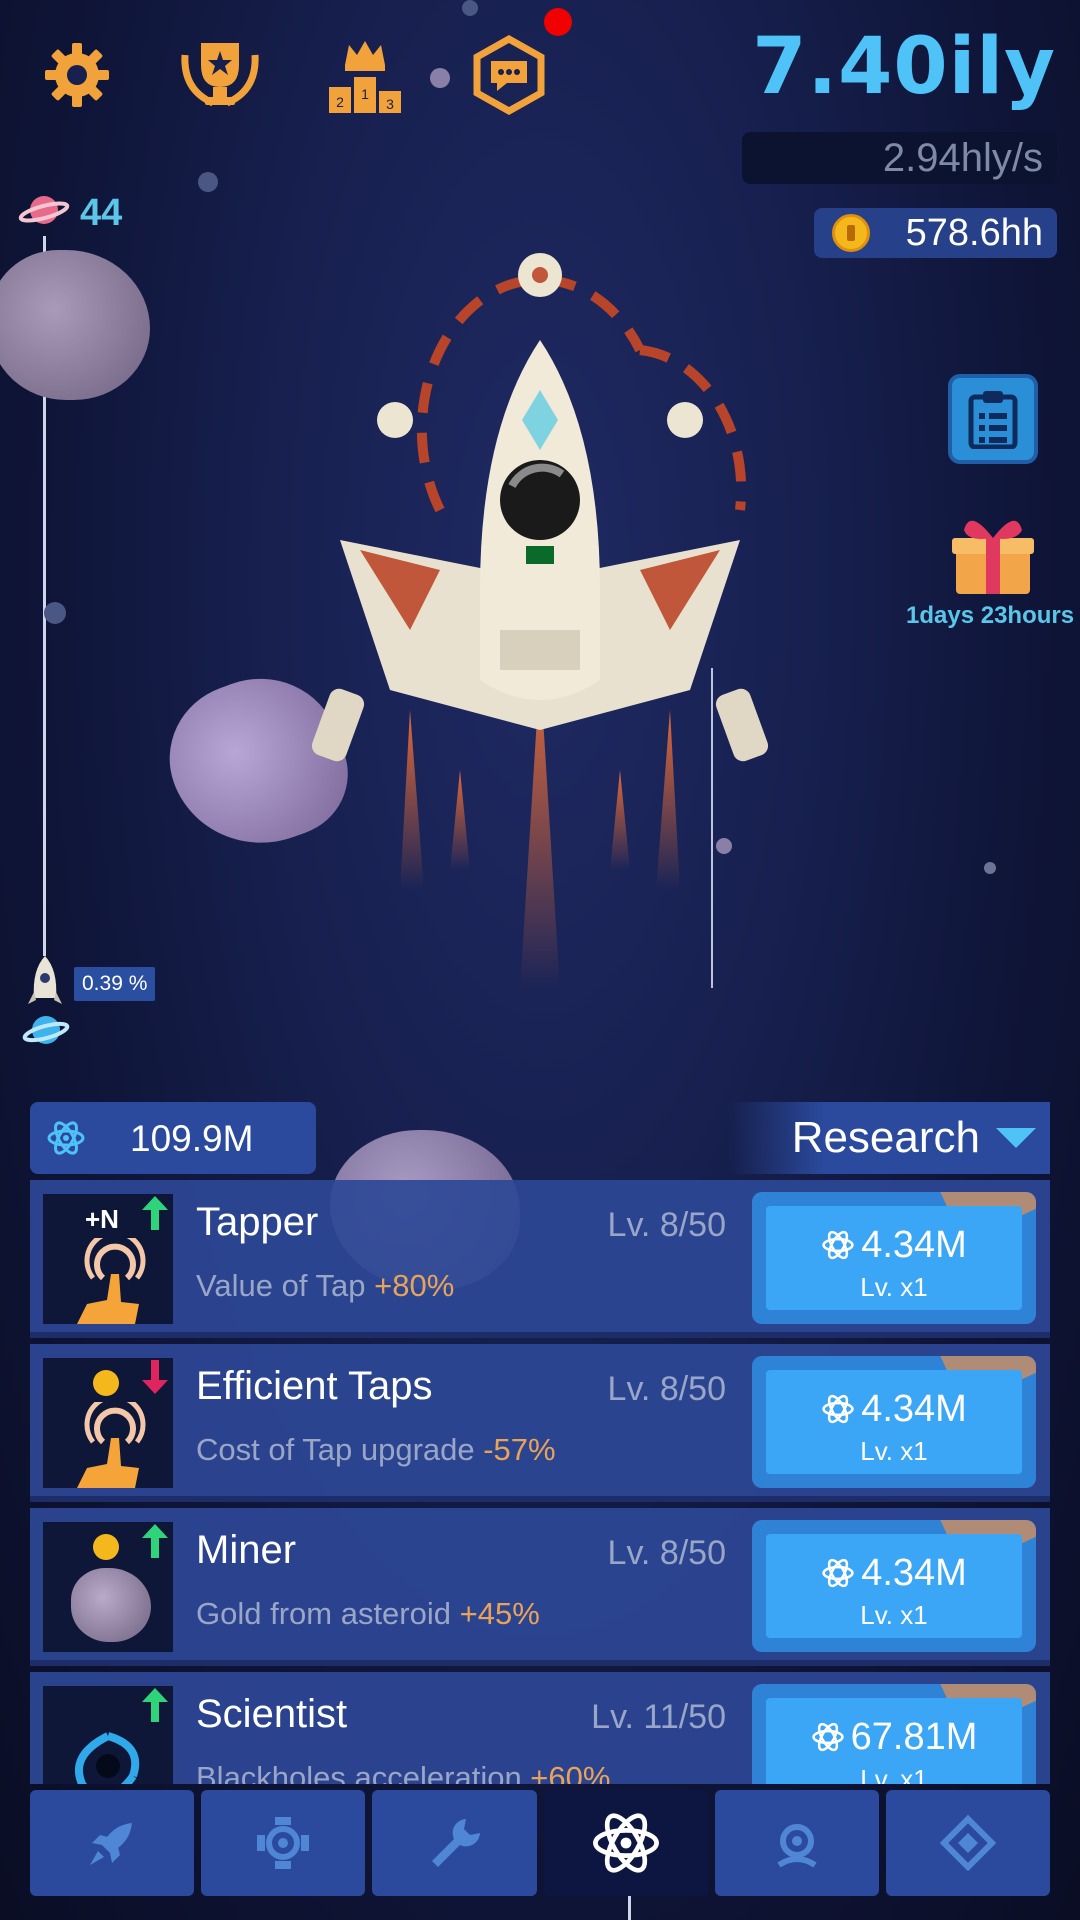 Image resolution: width=1080 pixels, height=1920 pixels. I want to click on research-dropdown-label: Research, so click(885, 1137).